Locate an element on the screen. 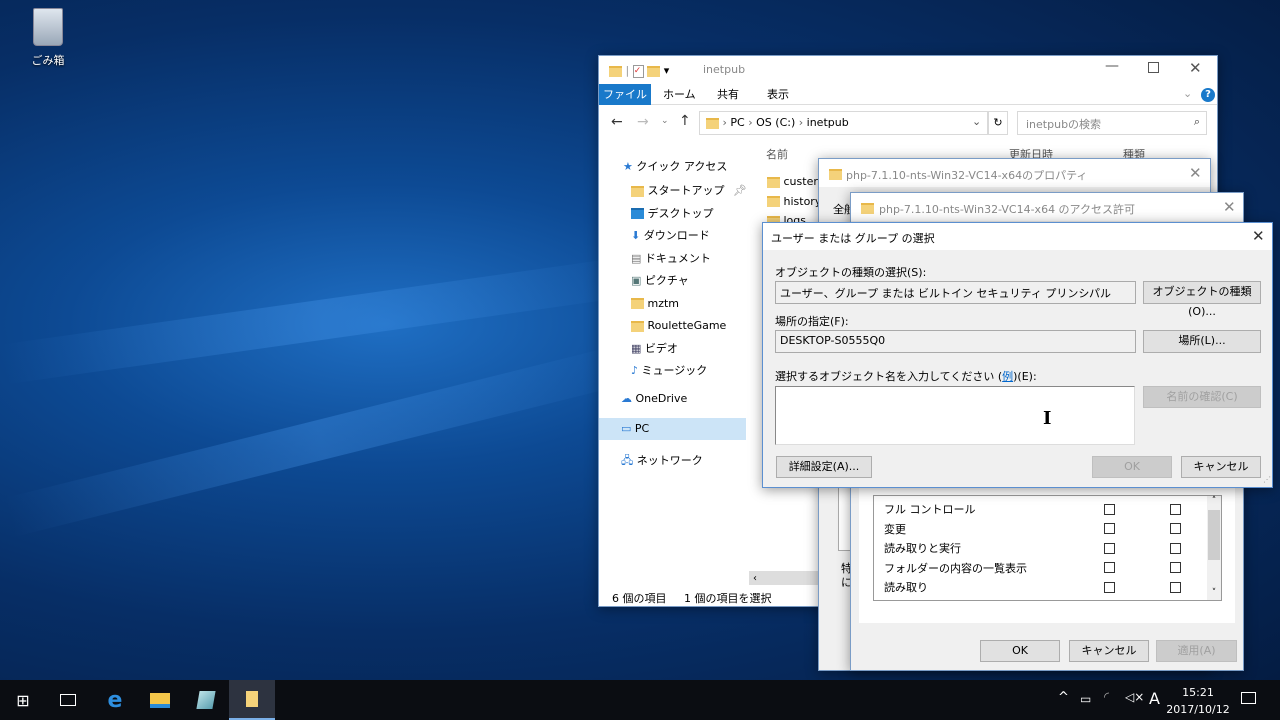  action-center-icon is located at coordinates (1248, 698).